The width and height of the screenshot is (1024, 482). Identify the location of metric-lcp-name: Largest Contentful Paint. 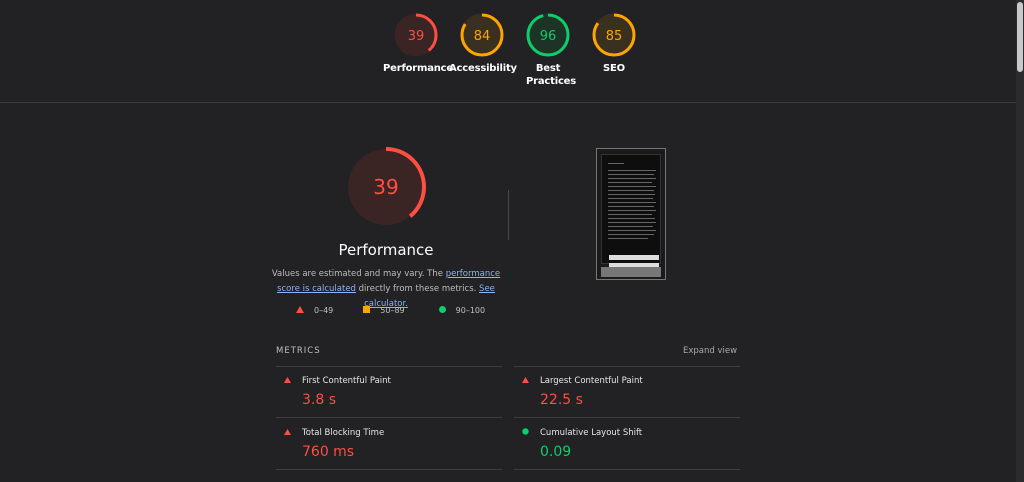
(591, 381).